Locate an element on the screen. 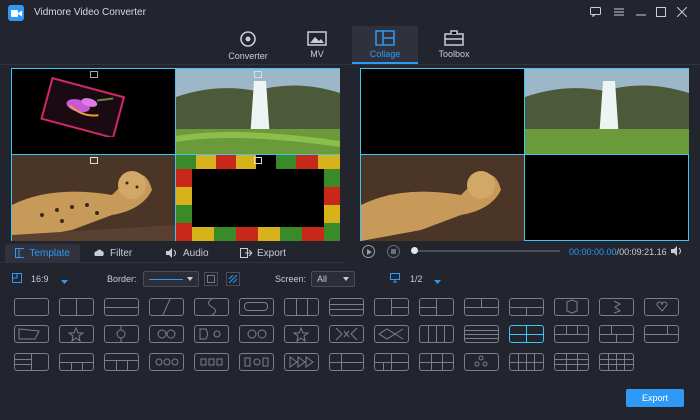  cell-divider-vertical is located at coordinates (175, 155).